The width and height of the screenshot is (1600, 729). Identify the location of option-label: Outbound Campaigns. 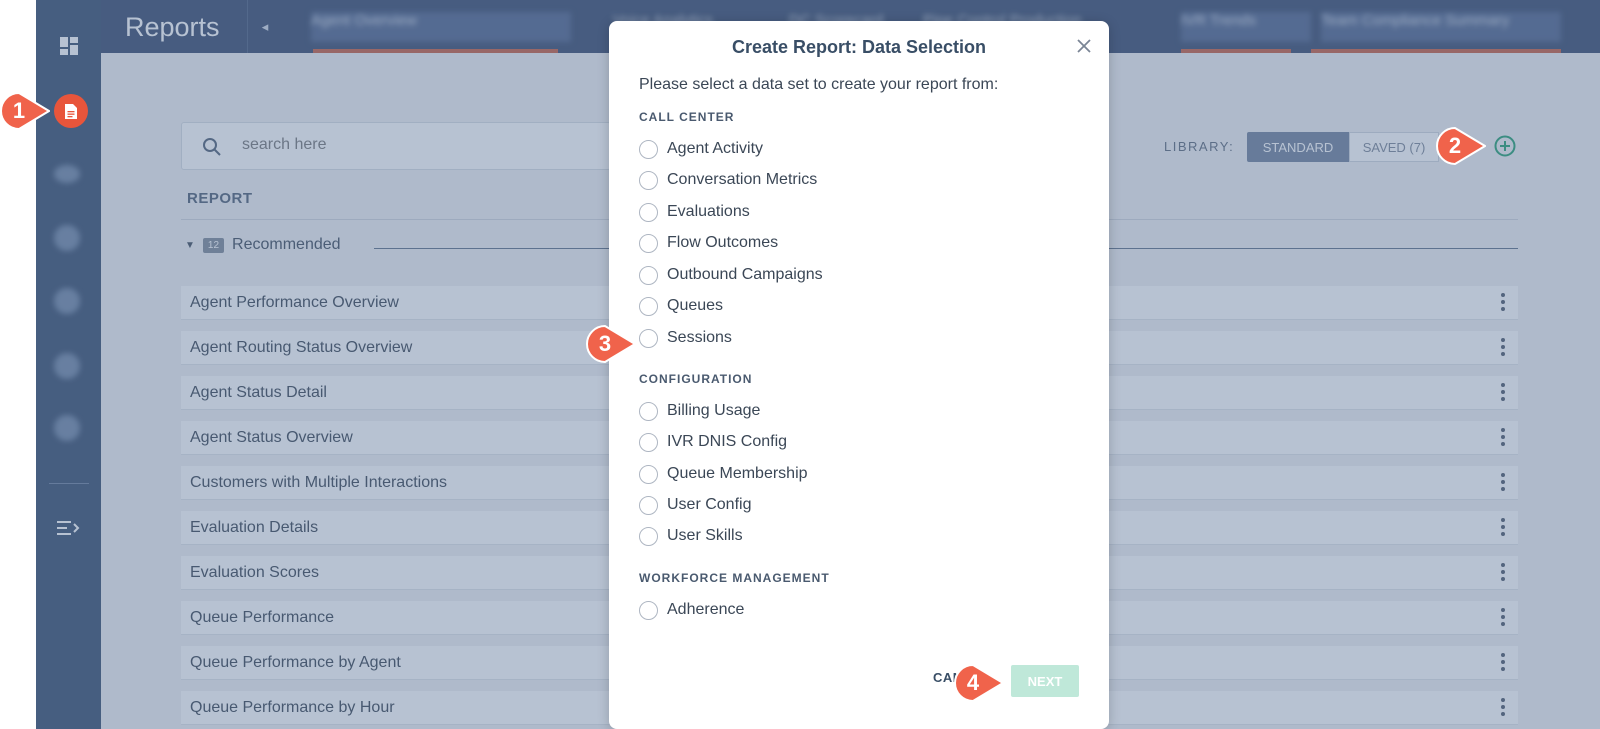
(745, 274).